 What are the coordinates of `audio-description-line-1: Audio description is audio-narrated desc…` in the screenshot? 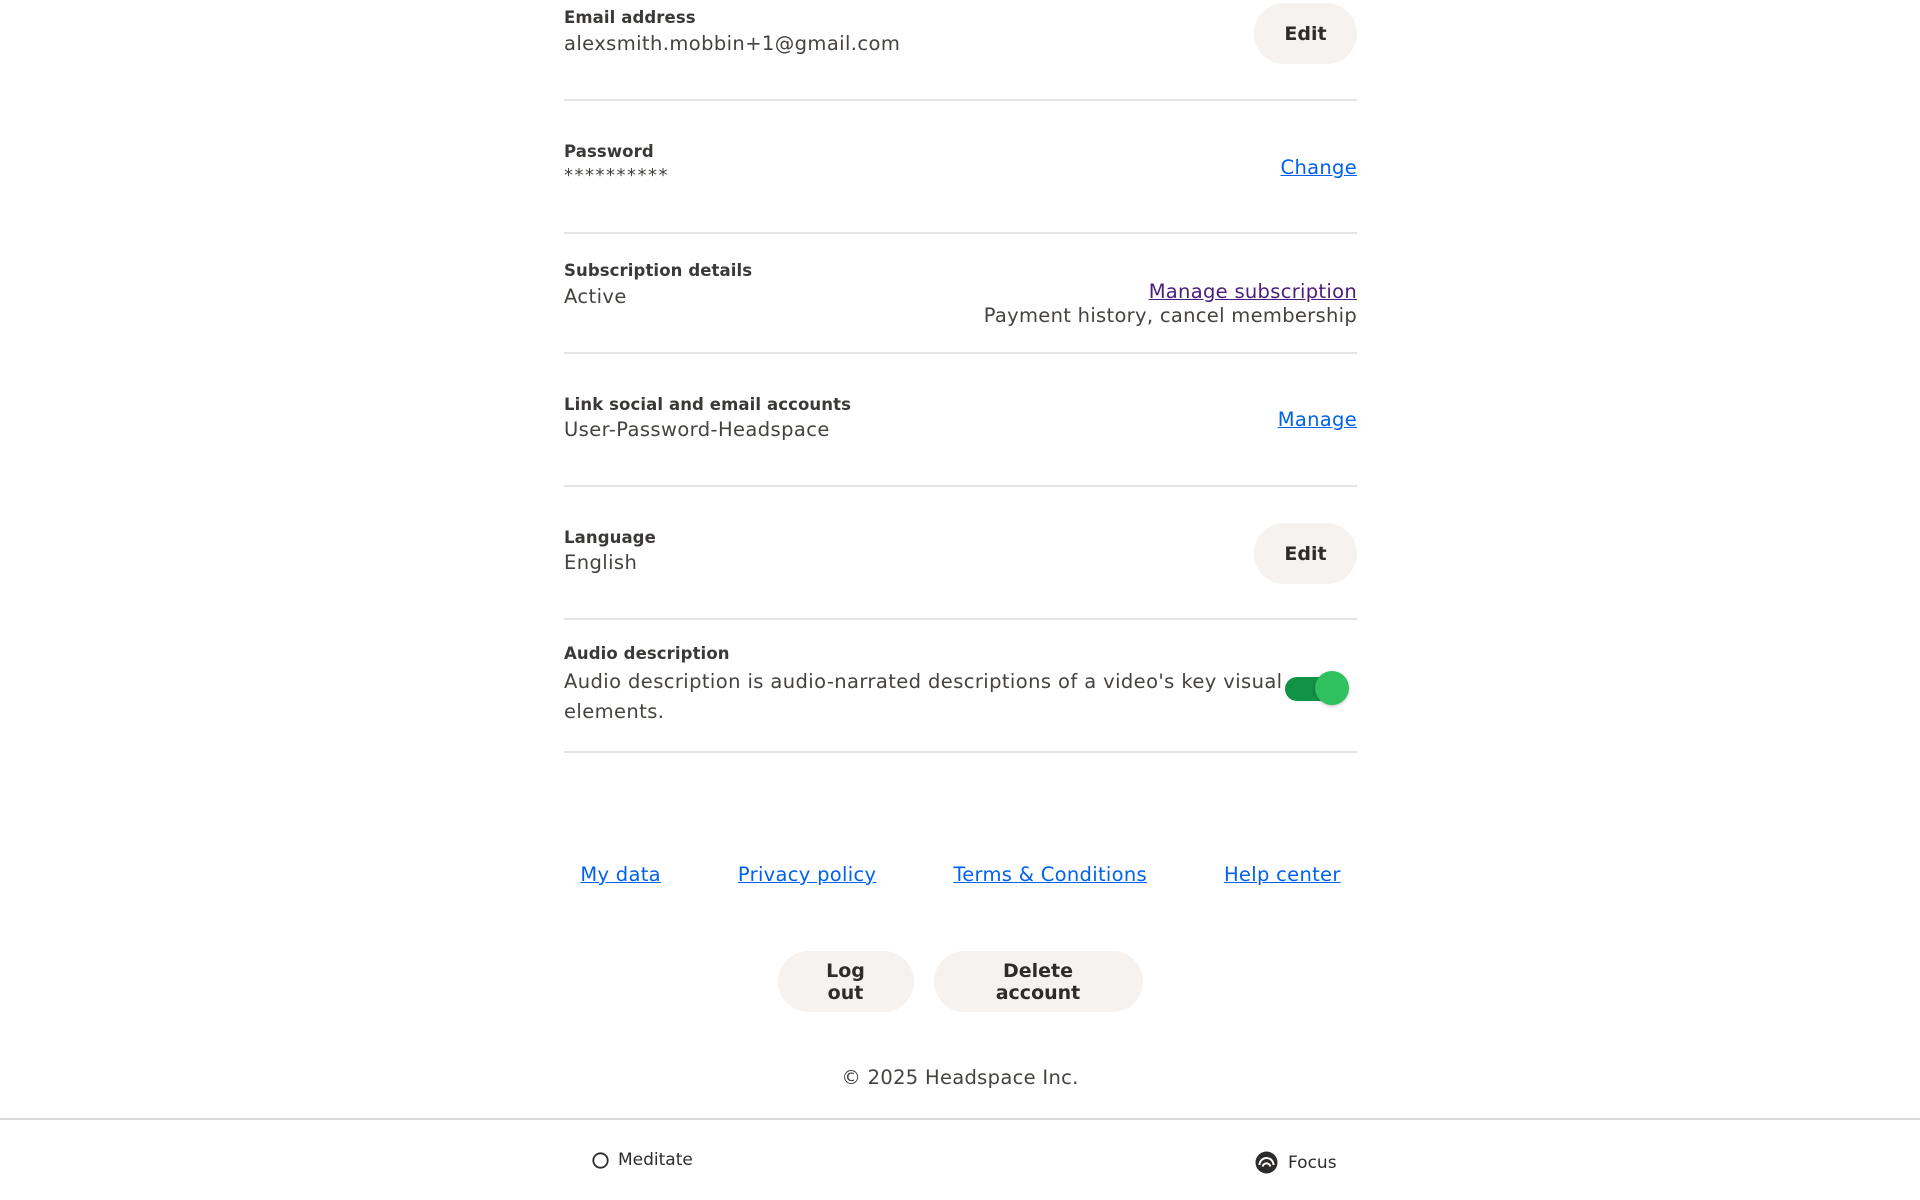 It's located at (923, 681).